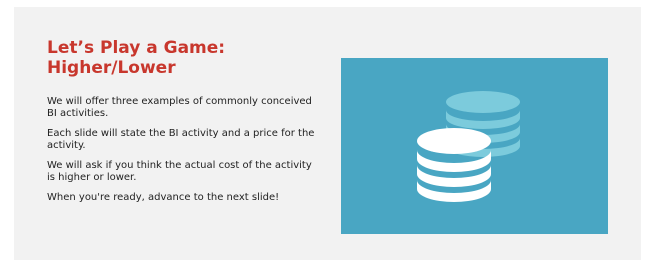 The height and width of the screenshot is (267, 649). What do you see at coordinates (136, 48) in the screenshot?
I see `slide-title-line-1: Let’s Play a Game:` at bounding box center [136, 48].